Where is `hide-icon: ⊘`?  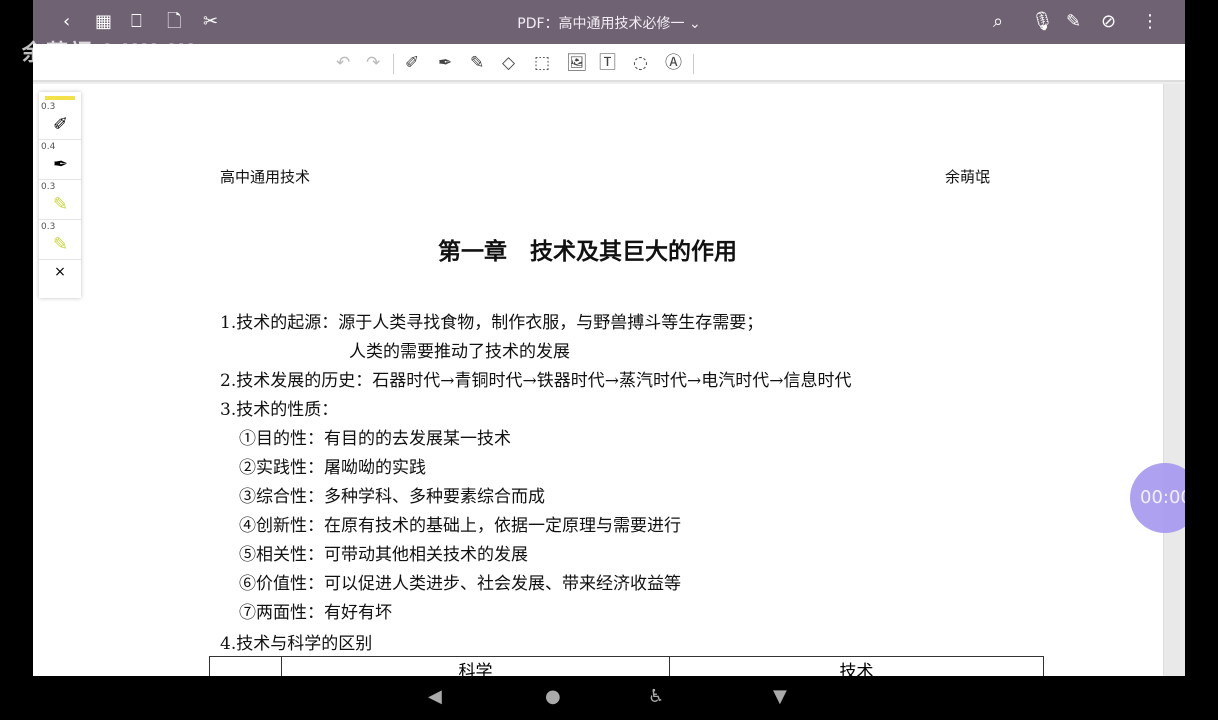
hide-icon: ⊘ is located at coordinates (1108, 22).